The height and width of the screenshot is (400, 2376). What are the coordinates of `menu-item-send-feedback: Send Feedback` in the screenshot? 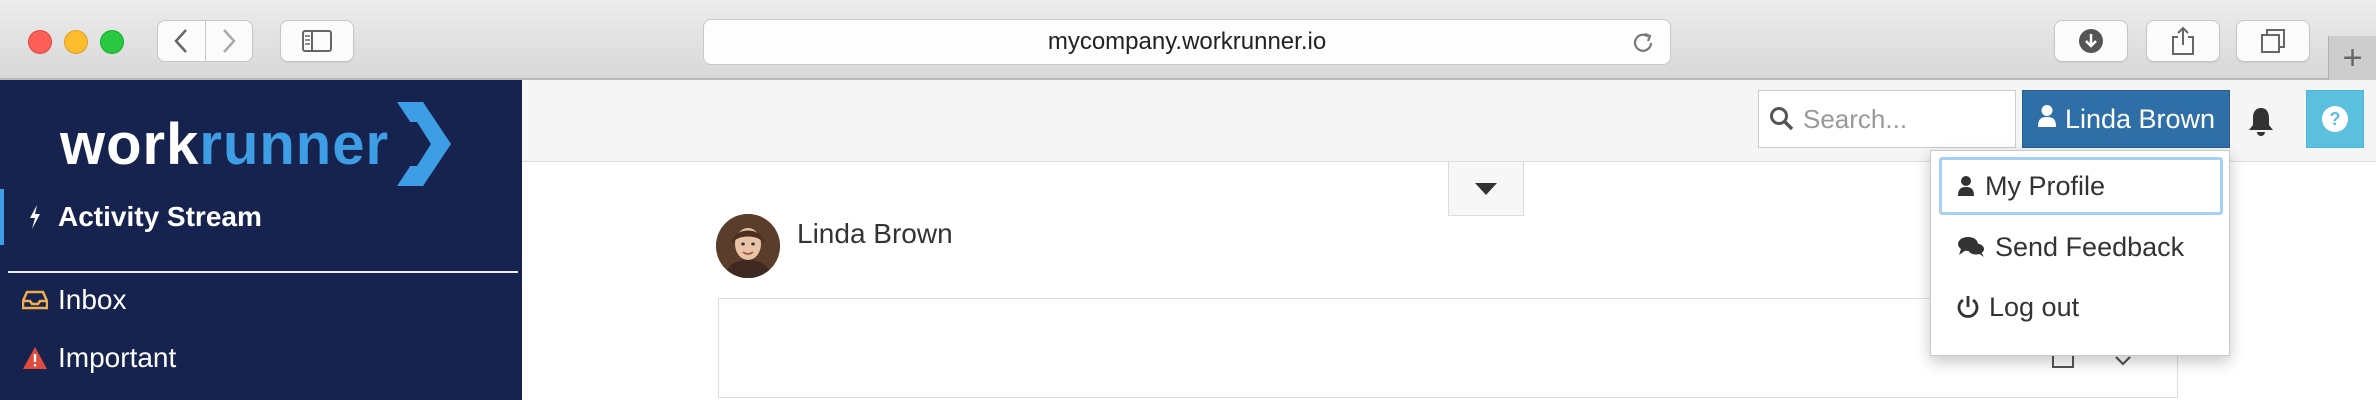 It's located at (2081, 247).